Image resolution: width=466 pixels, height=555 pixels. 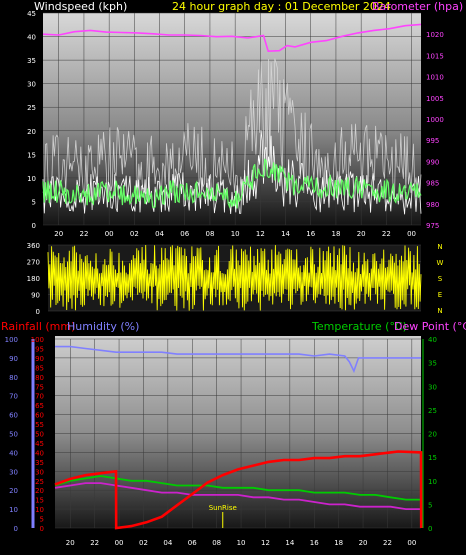 I want to click on rainfall-tick: 90, so click(x=39, y=359).